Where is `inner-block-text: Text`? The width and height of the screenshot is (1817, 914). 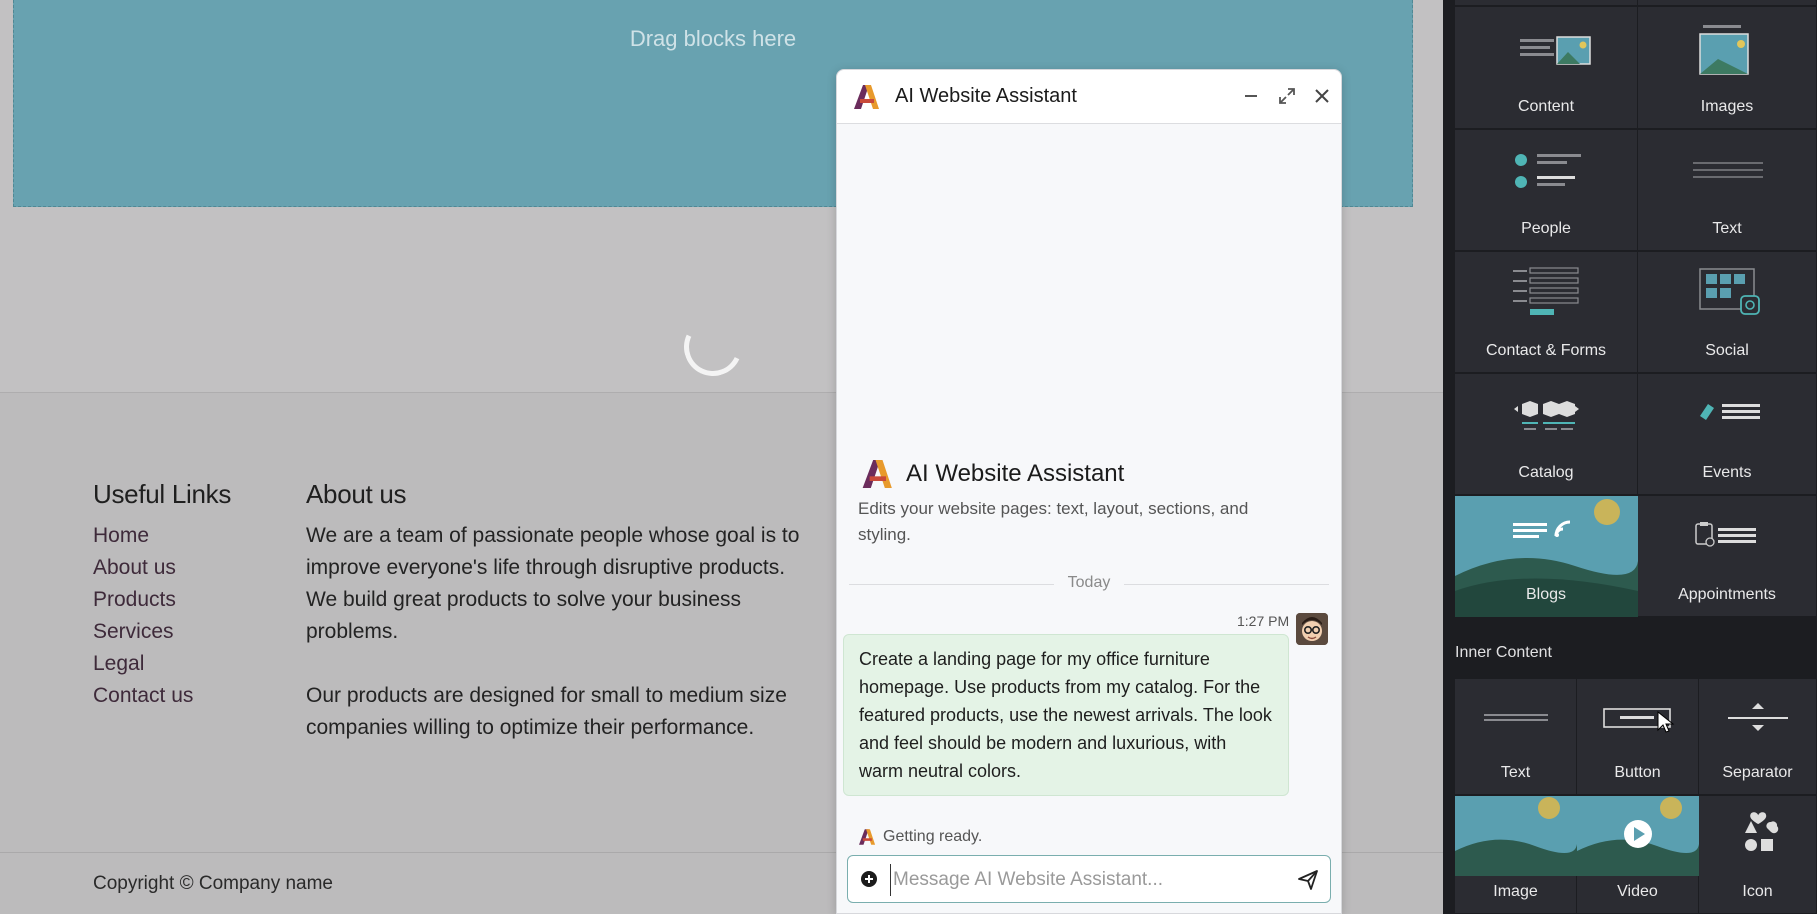 inner-block-text: Text is located at coordinates (1516, 737).